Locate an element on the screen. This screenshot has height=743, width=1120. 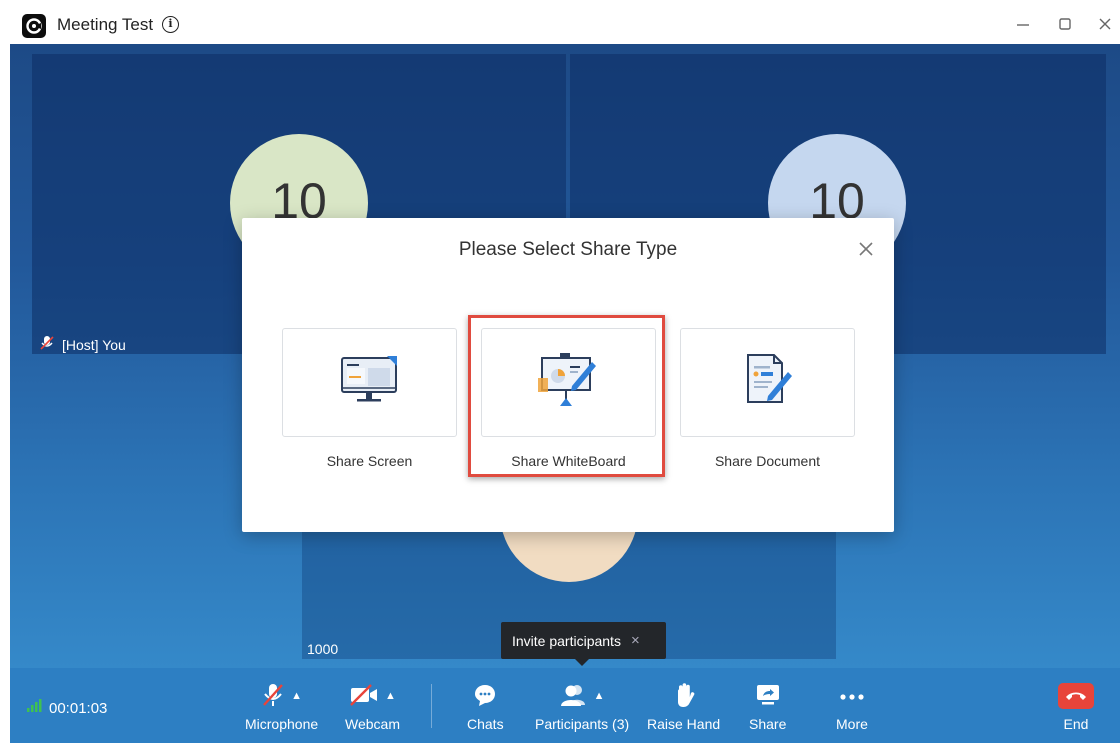
share-document-card is located at coordinates (767, 382).